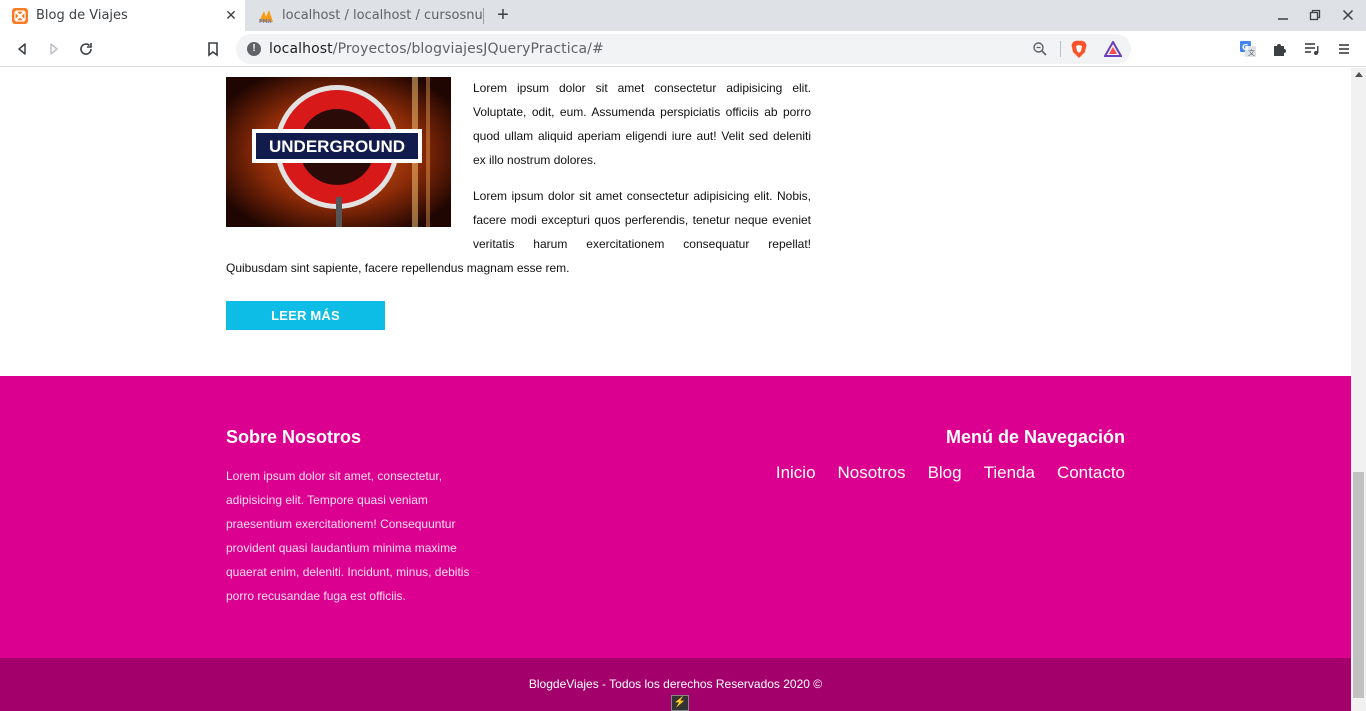 This screenshot has width=1366, height=711. I want to click on post-image-underground: UNDERGROUND, so click(338, 152).